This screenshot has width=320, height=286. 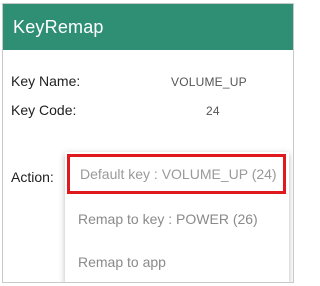 What do you see at coordinates (32, 177) in the screenshot?
I see `action-label: Action:` at bounding box center [32, 177].